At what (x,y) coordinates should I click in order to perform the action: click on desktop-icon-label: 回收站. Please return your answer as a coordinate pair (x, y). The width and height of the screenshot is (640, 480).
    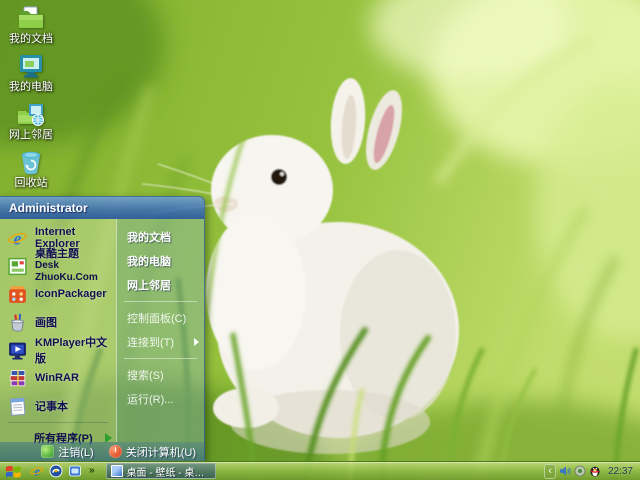
    Looking at the image, I should click on (31, 183).